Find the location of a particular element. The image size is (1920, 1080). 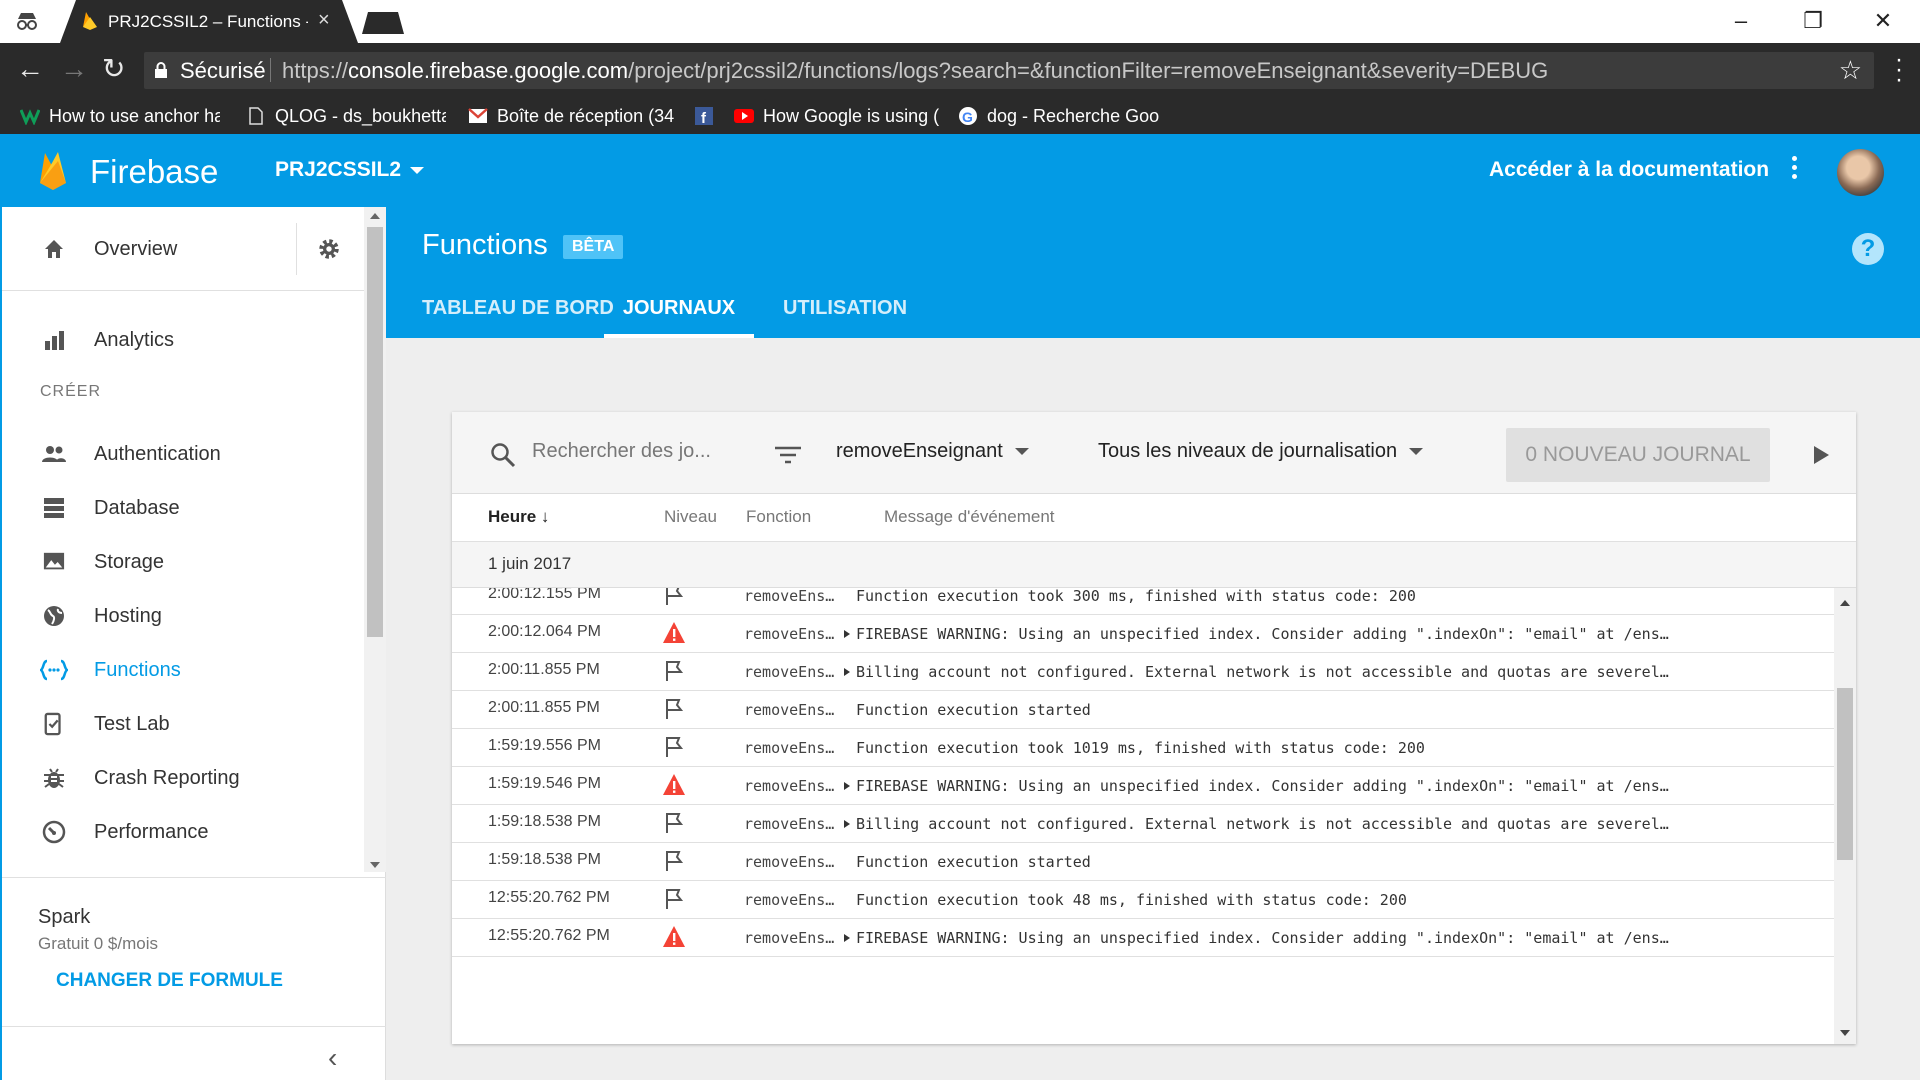

back-icon: ← is located at coordinates (30, 69).